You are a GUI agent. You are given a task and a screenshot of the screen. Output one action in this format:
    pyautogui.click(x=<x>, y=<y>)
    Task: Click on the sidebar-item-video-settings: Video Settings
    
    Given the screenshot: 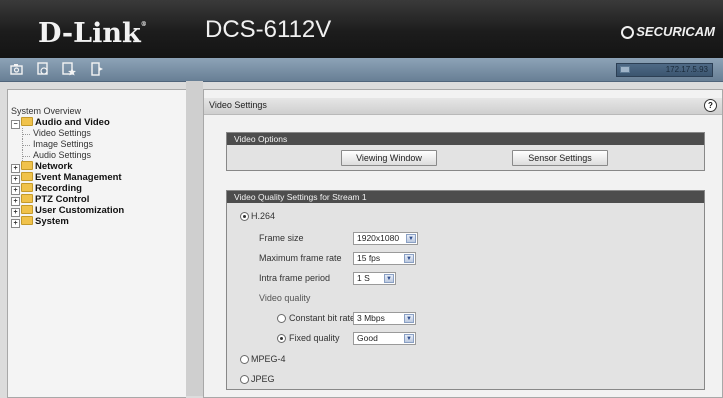 What is the action you would take?
    pyautogui.click(x=67, y=133)
    